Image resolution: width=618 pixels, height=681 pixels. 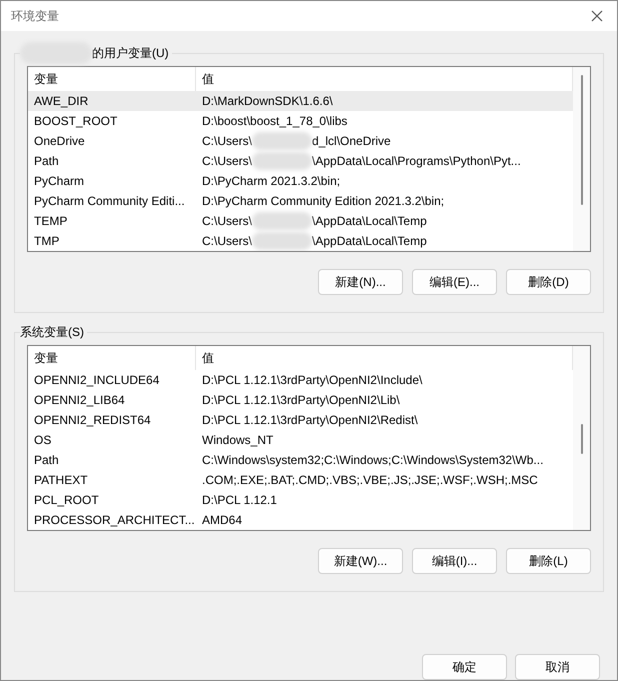 I want to click on table-row: AWE_DIR D:\MarkDownSDK\1.6.6\, so click(x=300, y=101).